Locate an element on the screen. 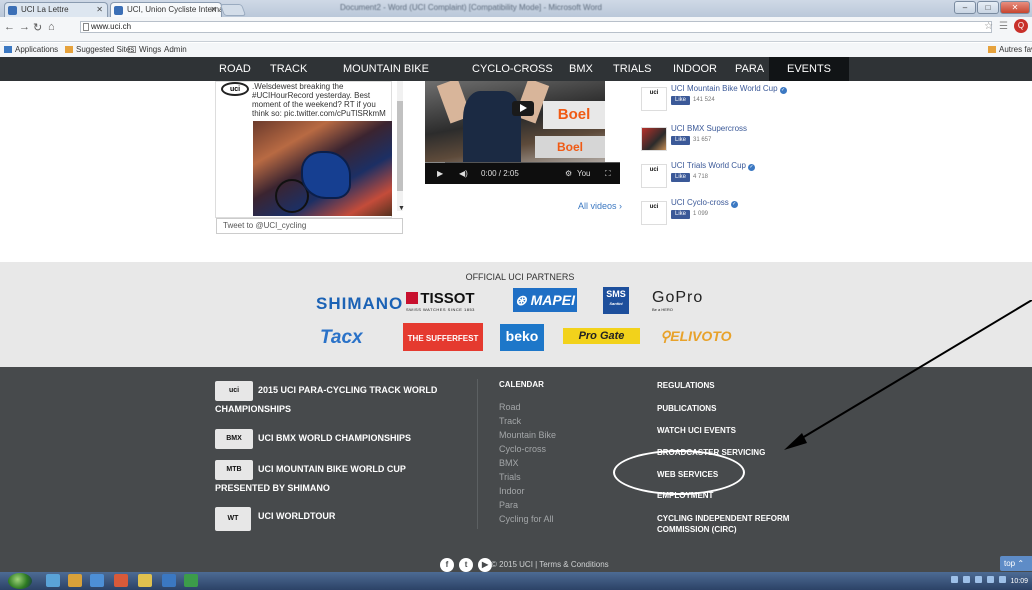 This screenshot has height=590, width=1032. calendar-link-track: Track is located at coordinates (510, 421).